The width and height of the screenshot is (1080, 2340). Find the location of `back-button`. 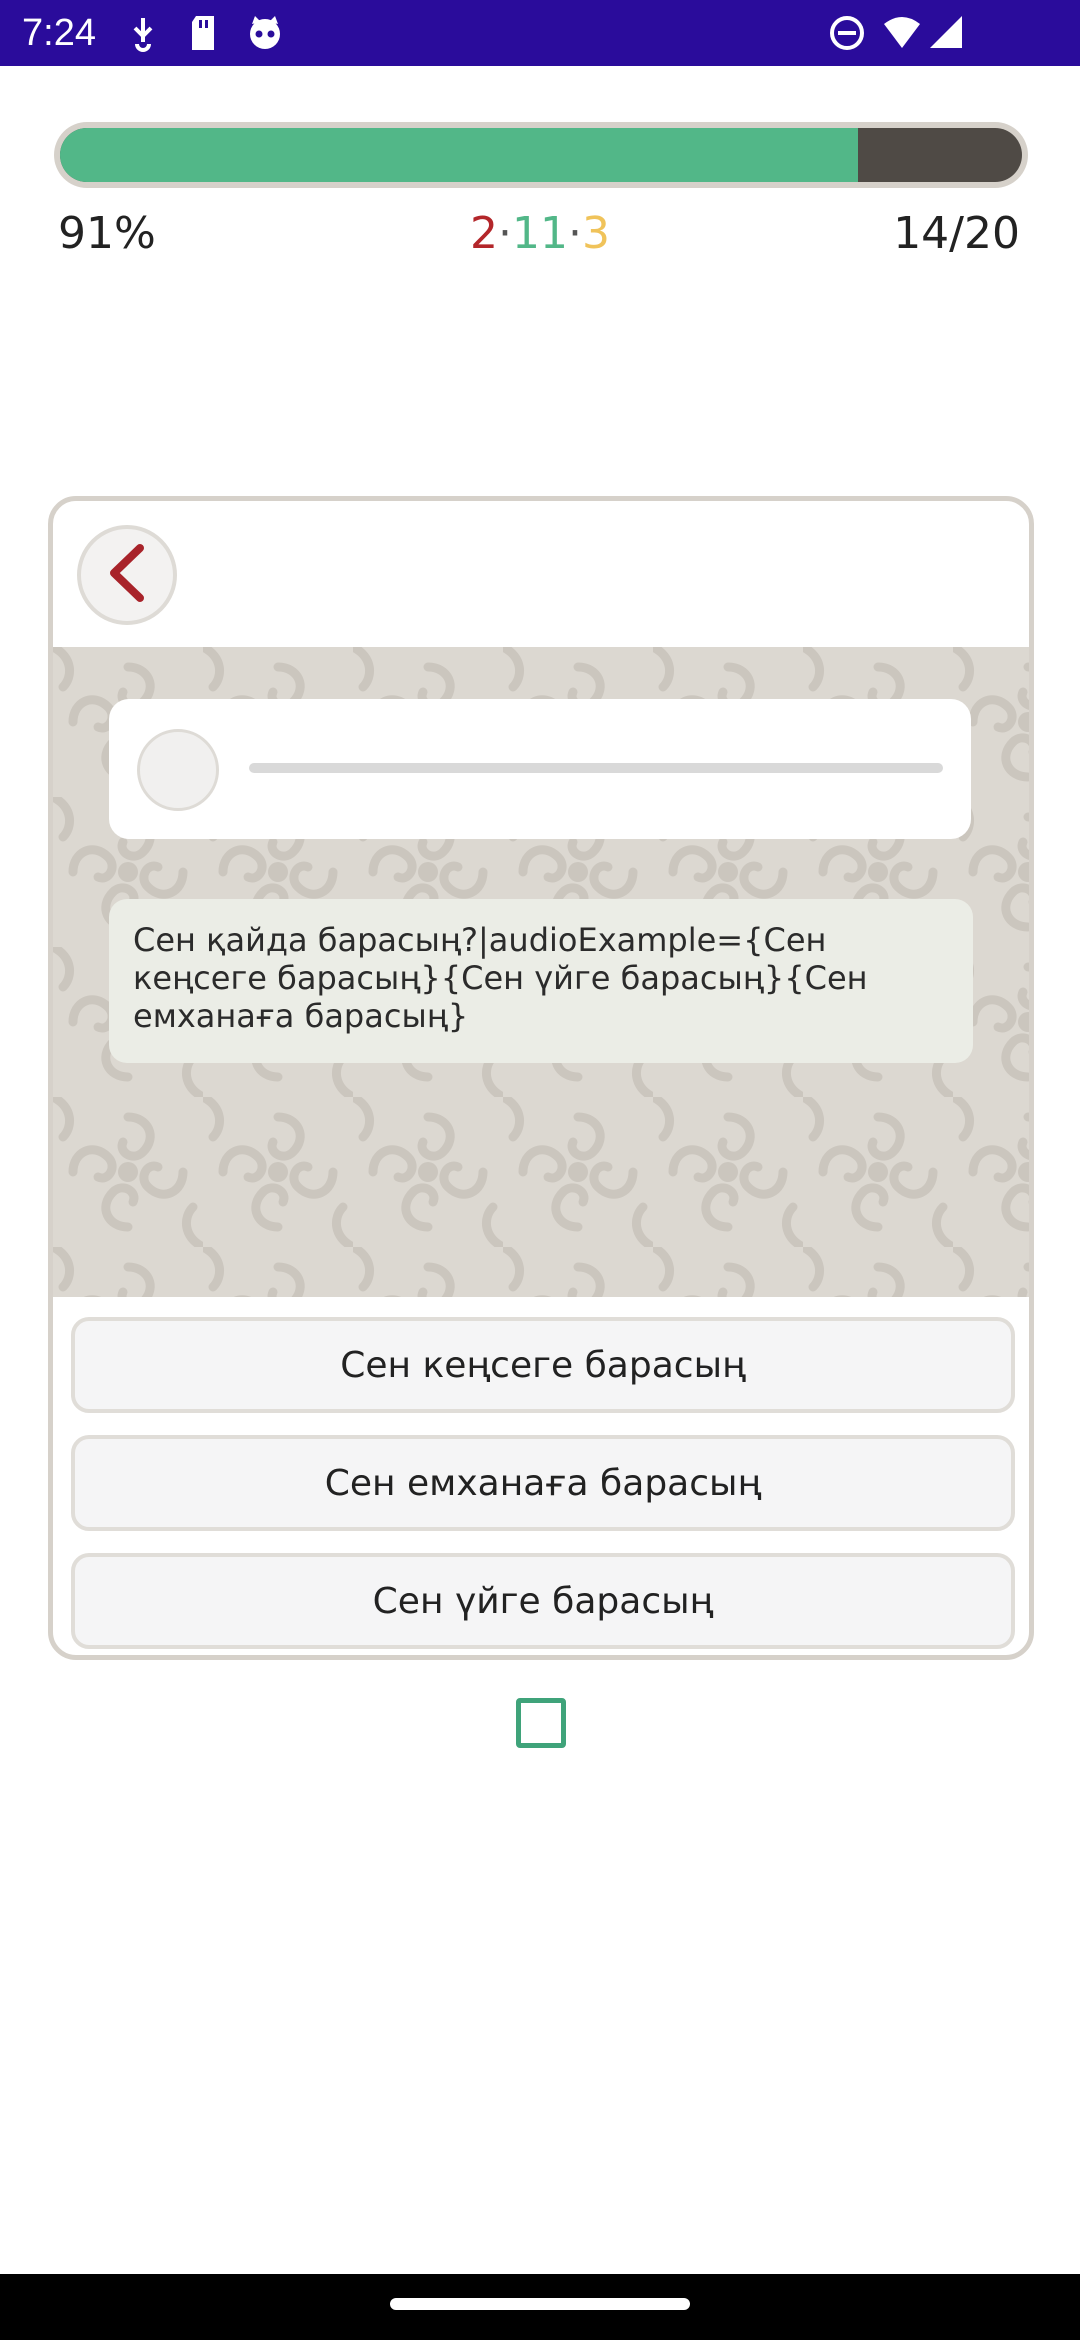

back-button is located at coordinates (127, 575).